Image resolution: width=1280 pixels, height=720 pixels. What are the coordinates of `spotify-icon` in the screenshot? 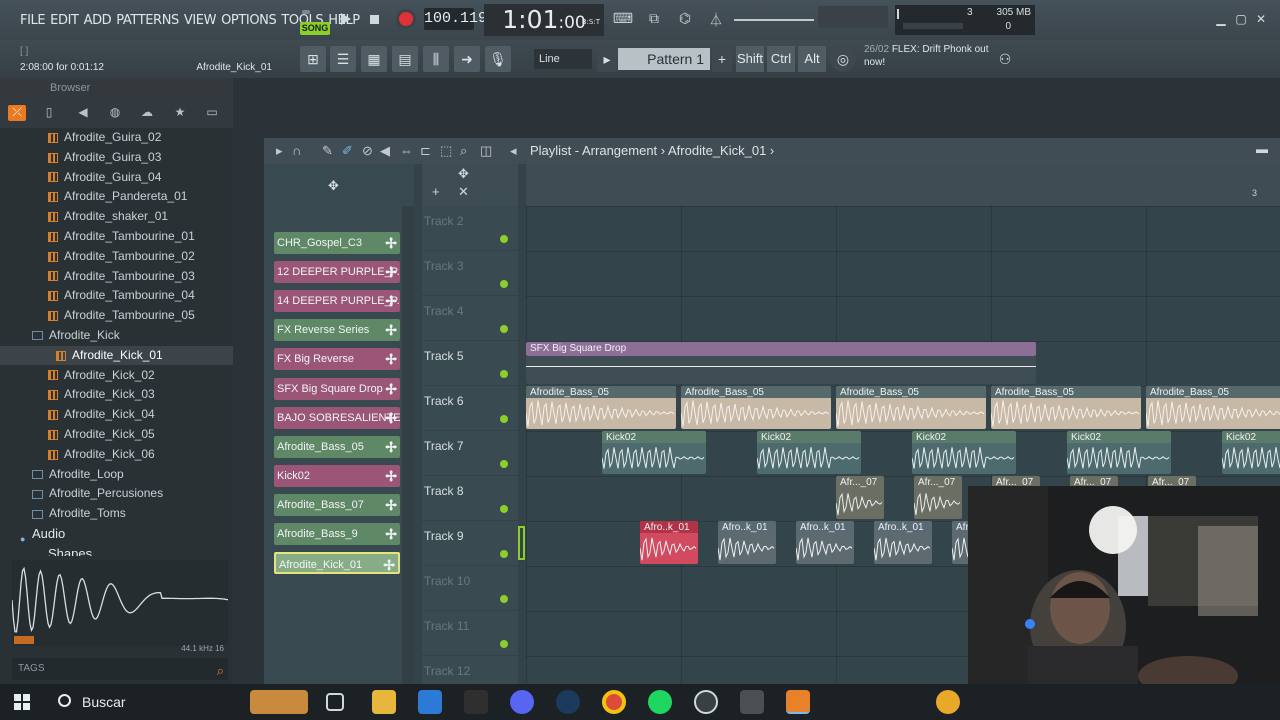 It's located at (660, 702).